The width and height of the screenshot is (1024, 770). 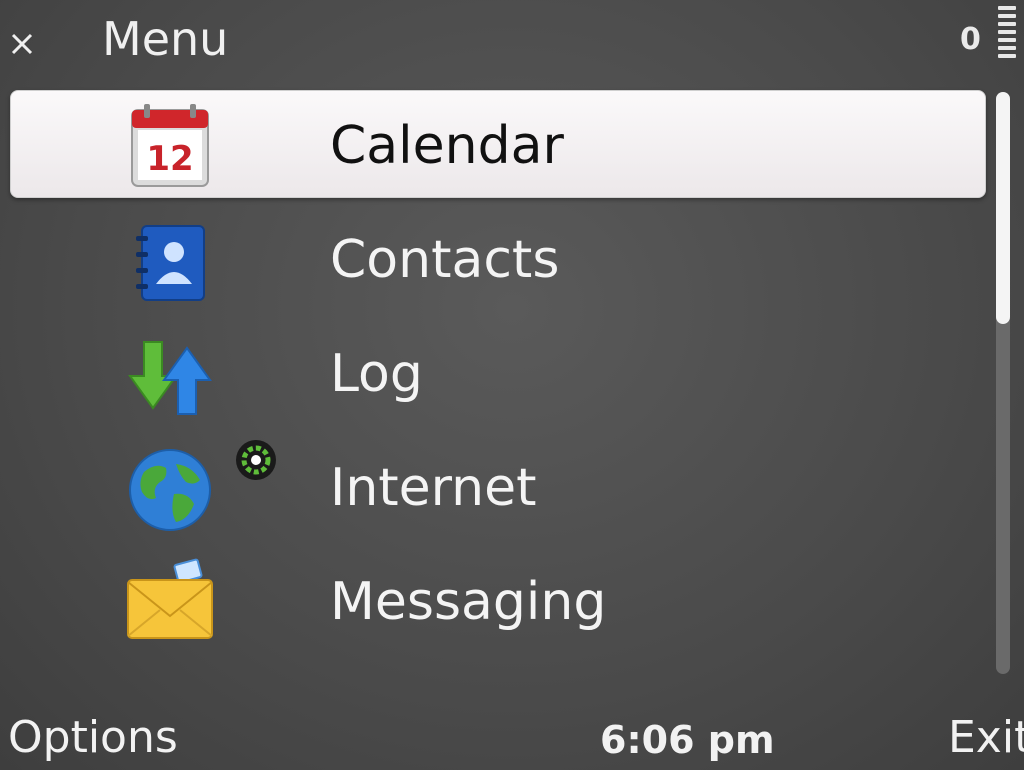 I want to click on globe-icon, so click(x=170, y=490).